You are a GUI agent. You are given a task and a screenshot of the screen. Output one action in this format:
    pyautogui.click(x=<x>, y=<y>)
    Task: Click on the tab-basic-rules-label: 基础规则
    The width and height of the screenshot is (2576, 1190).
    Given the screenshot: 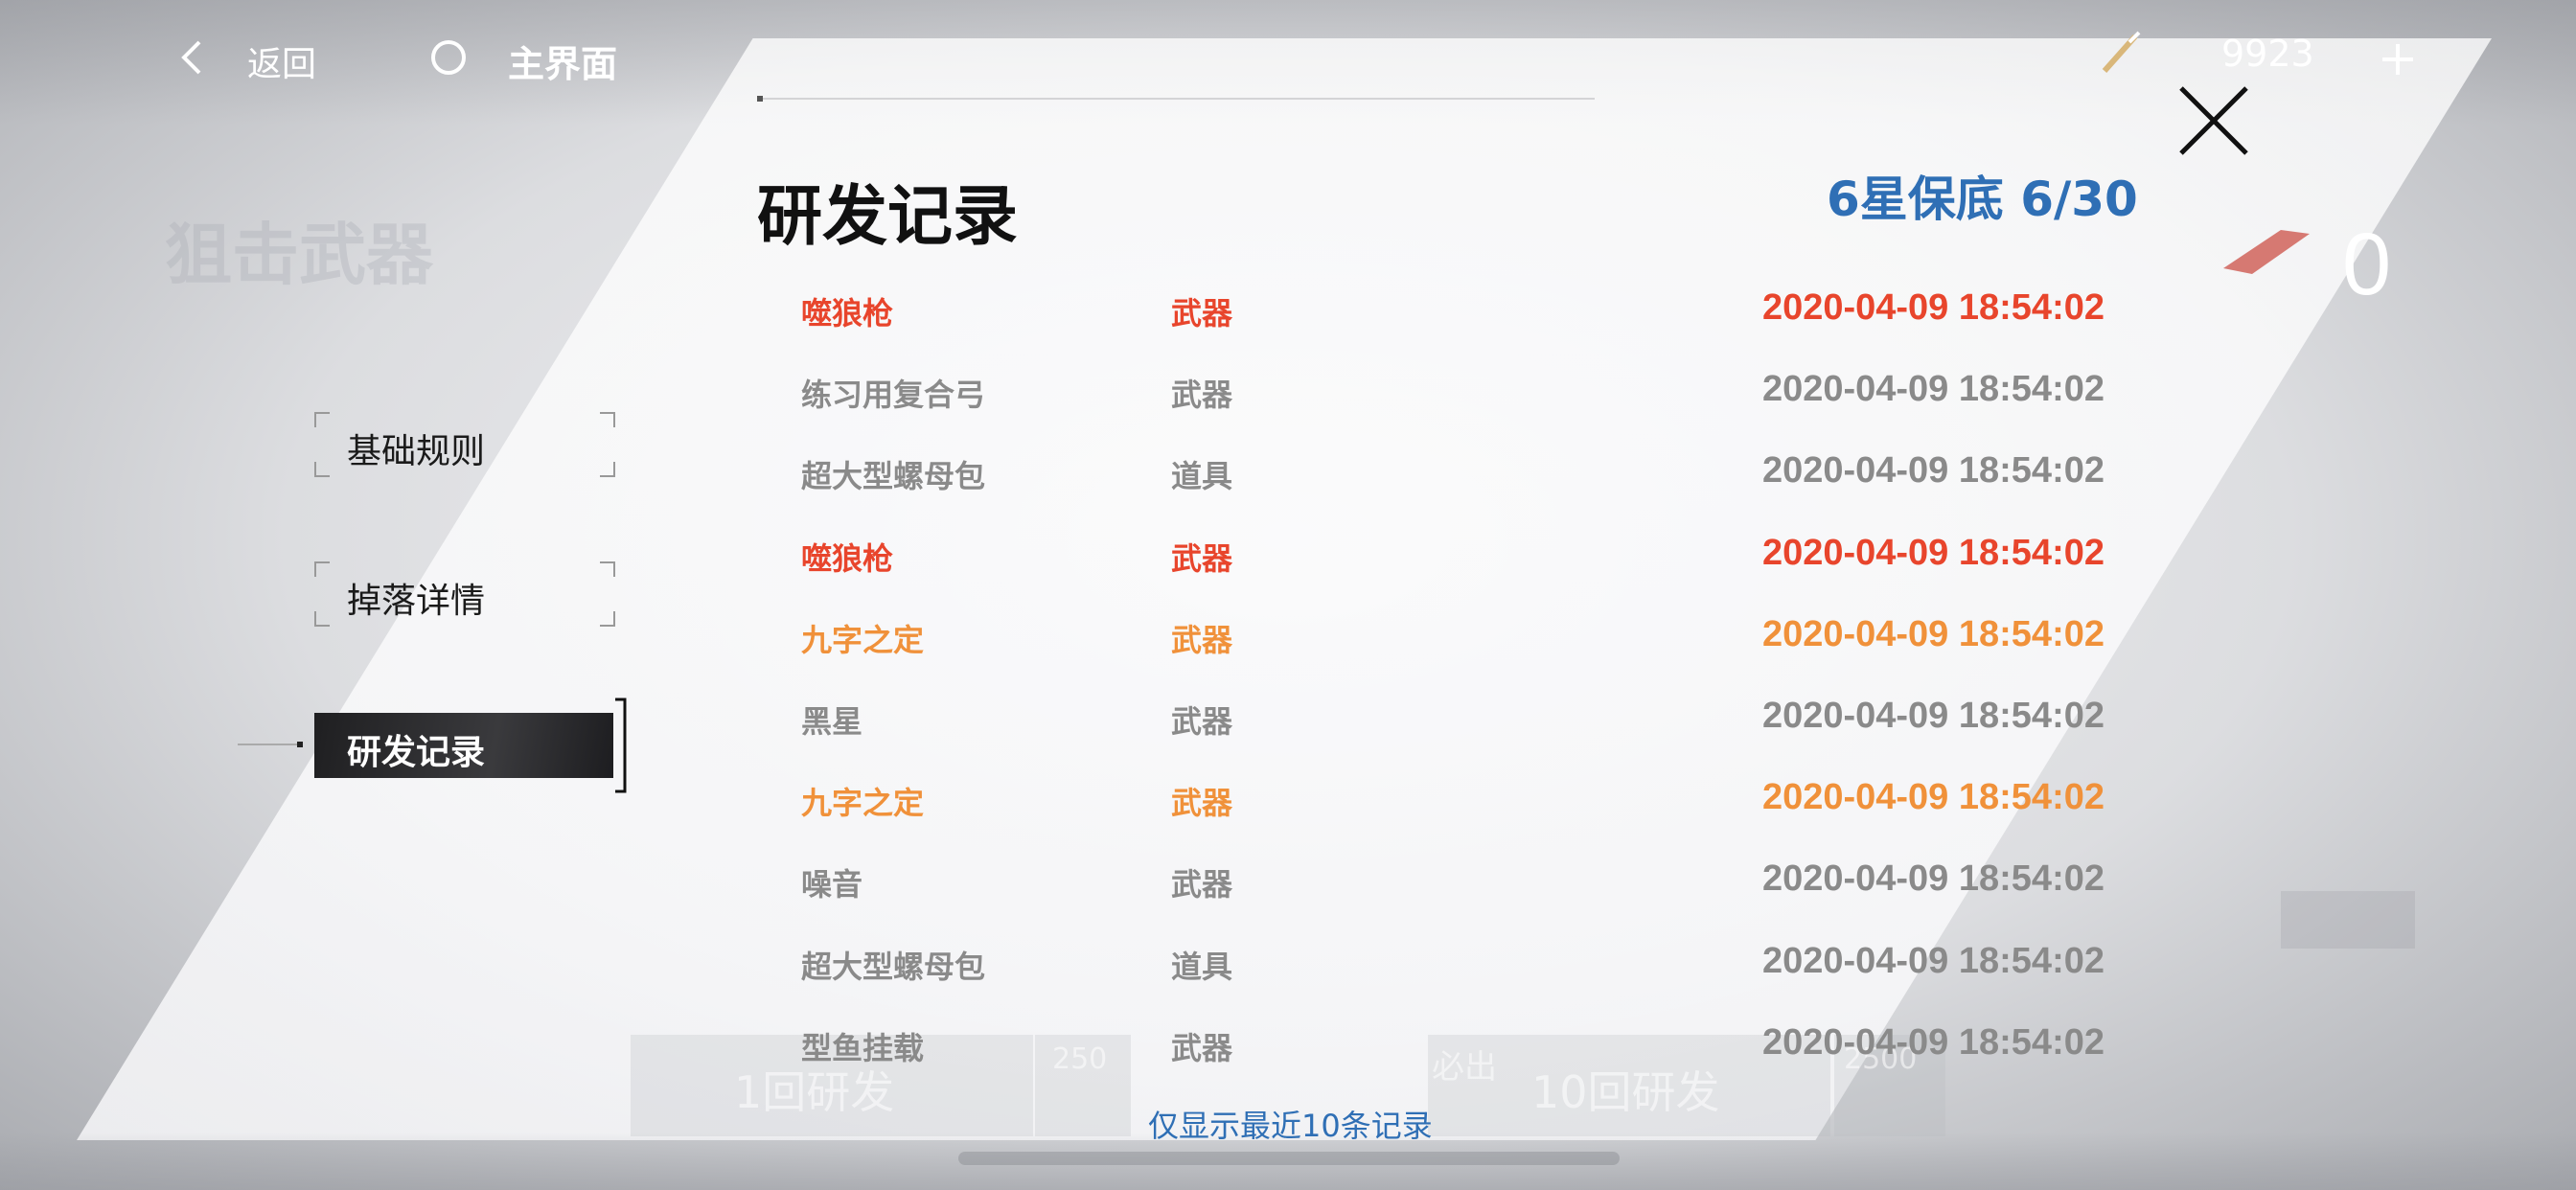 What is the action you would take?
    pyautogui.click(x=416, y=452)
    